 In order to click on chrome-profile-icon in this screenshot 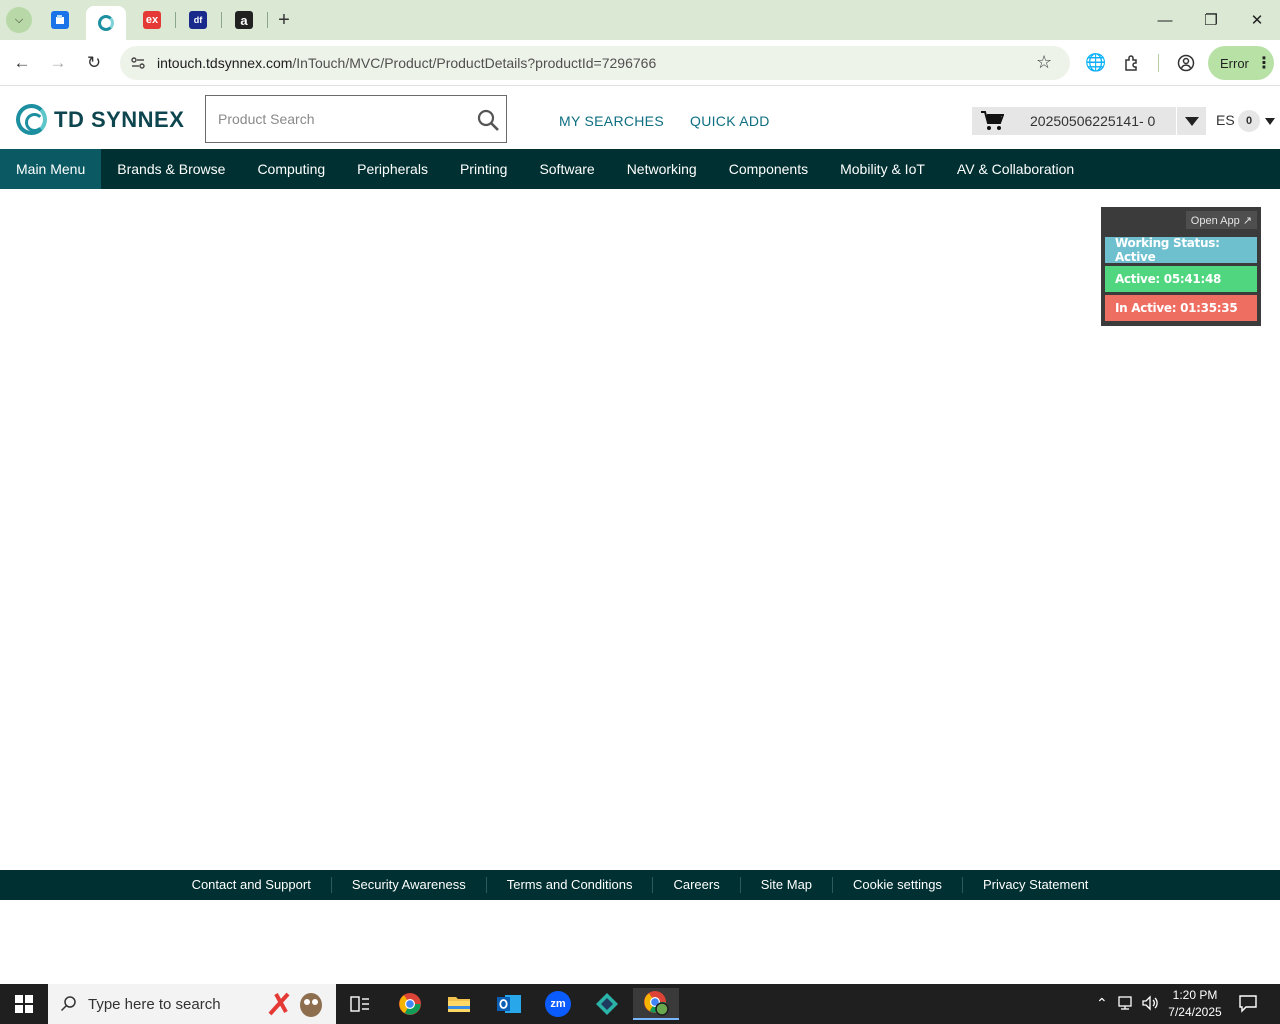, I will do `click(656, 1003)`.